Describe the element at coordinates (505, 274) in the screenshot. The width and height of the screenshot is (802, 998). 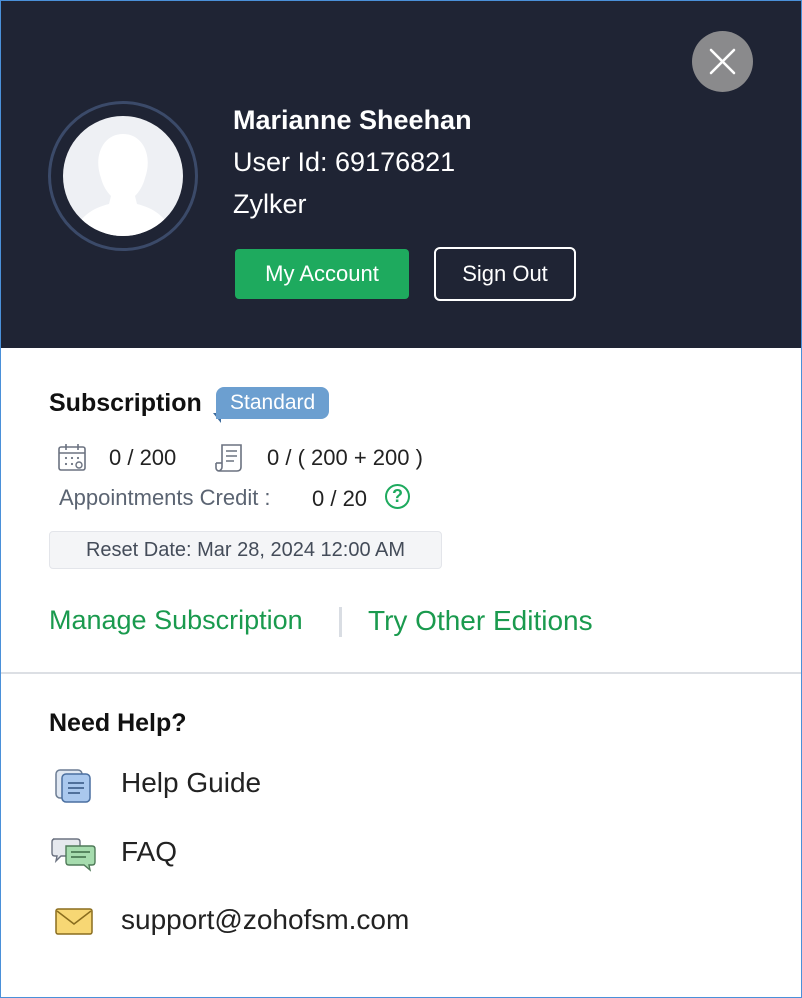
I see `sign-out-button: Sign Out` at that location.